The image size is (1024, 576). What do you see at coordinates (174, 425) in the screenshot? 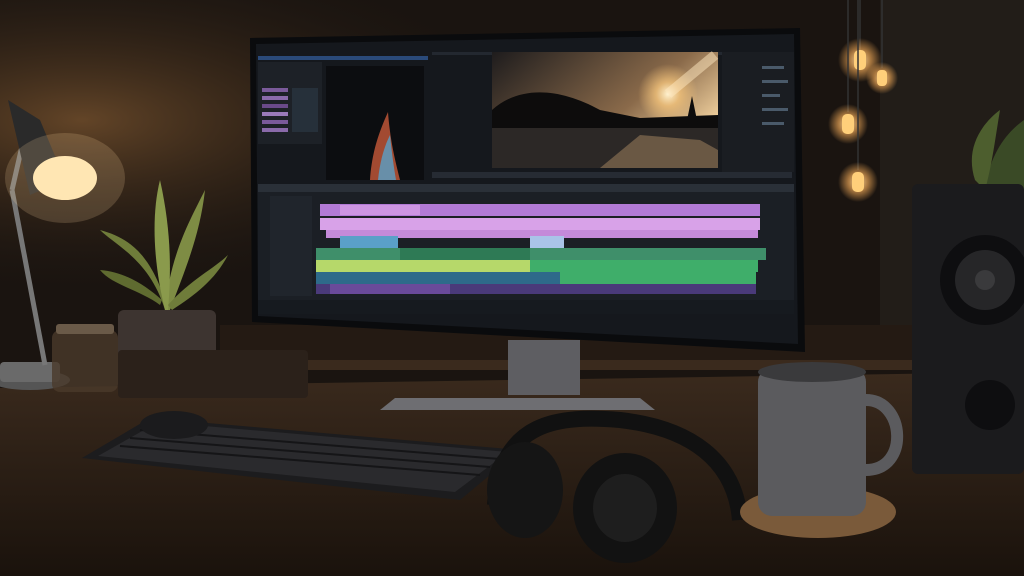
I see `mouse-icon` at bounding box center [174, 425].